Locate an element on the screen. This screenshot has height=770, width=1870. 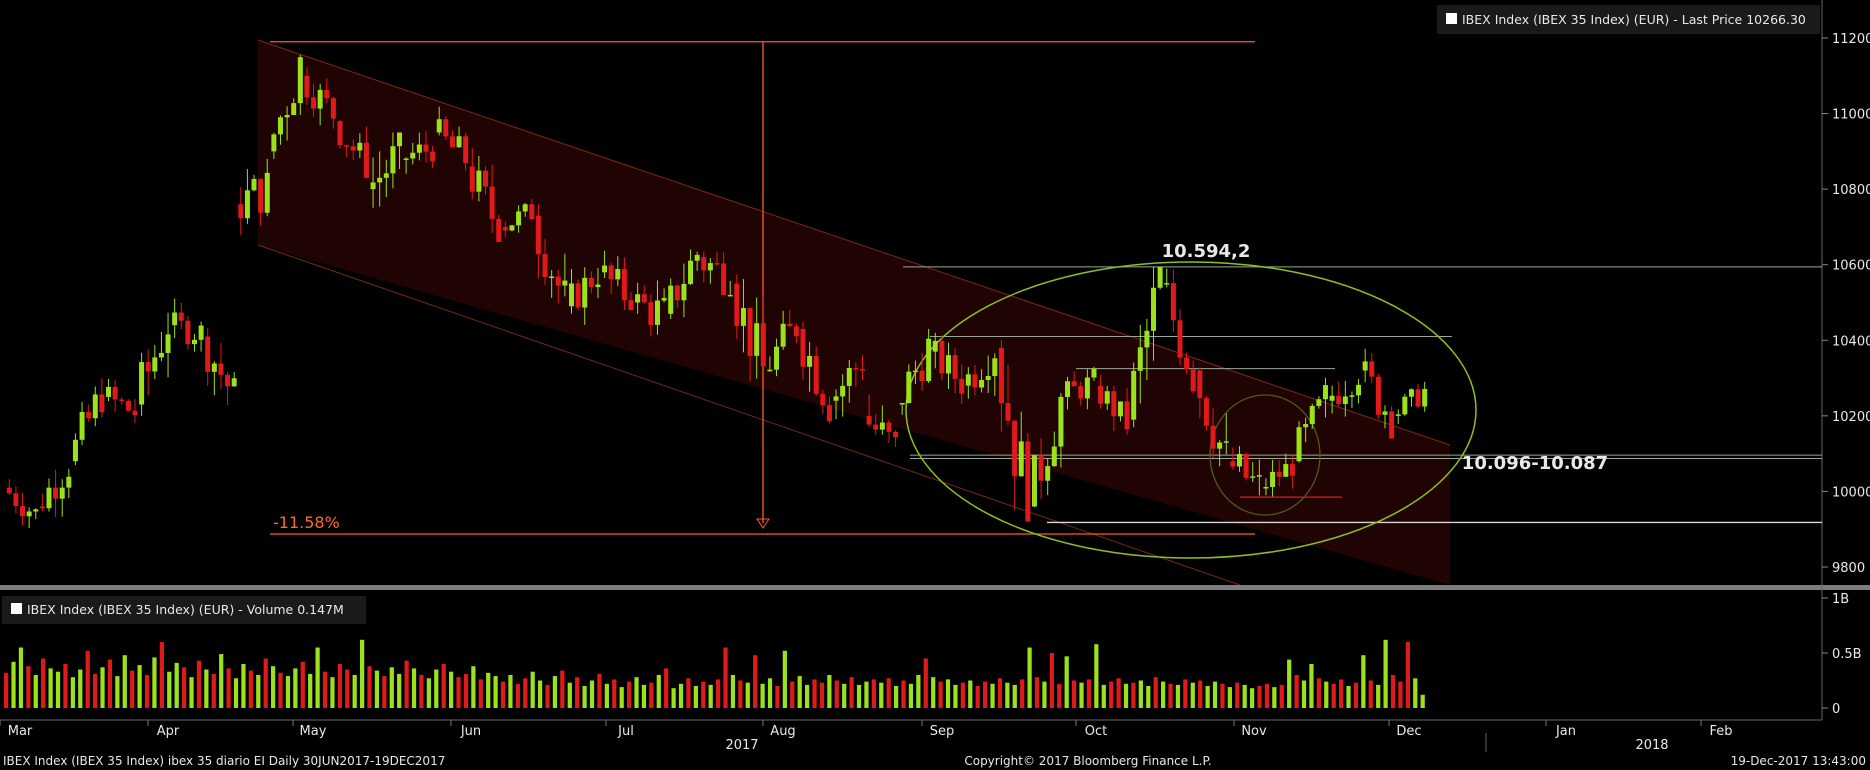
date-tick-label: Sep is located at coordinates (942, 731).